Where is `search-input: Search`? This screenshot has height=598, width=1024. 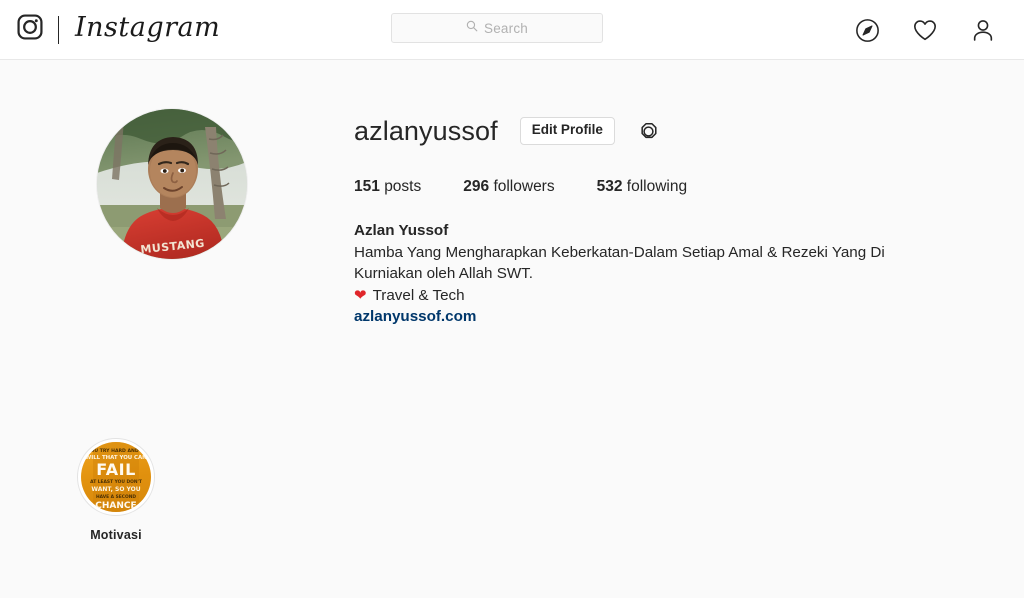 search-input: Search is located at coordinates (497, 28).